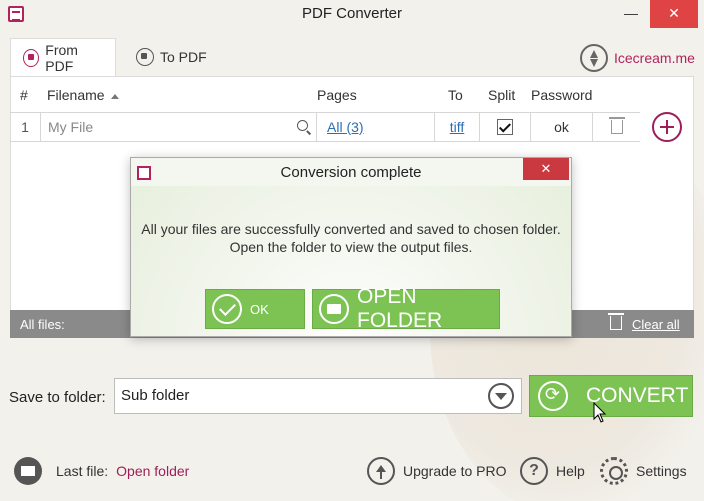 This screenshot has height=501, width=704. What do you see at coordinates (455, 95) in the screenshot?
I see `header-to: To` at bounding box center [455, 95].